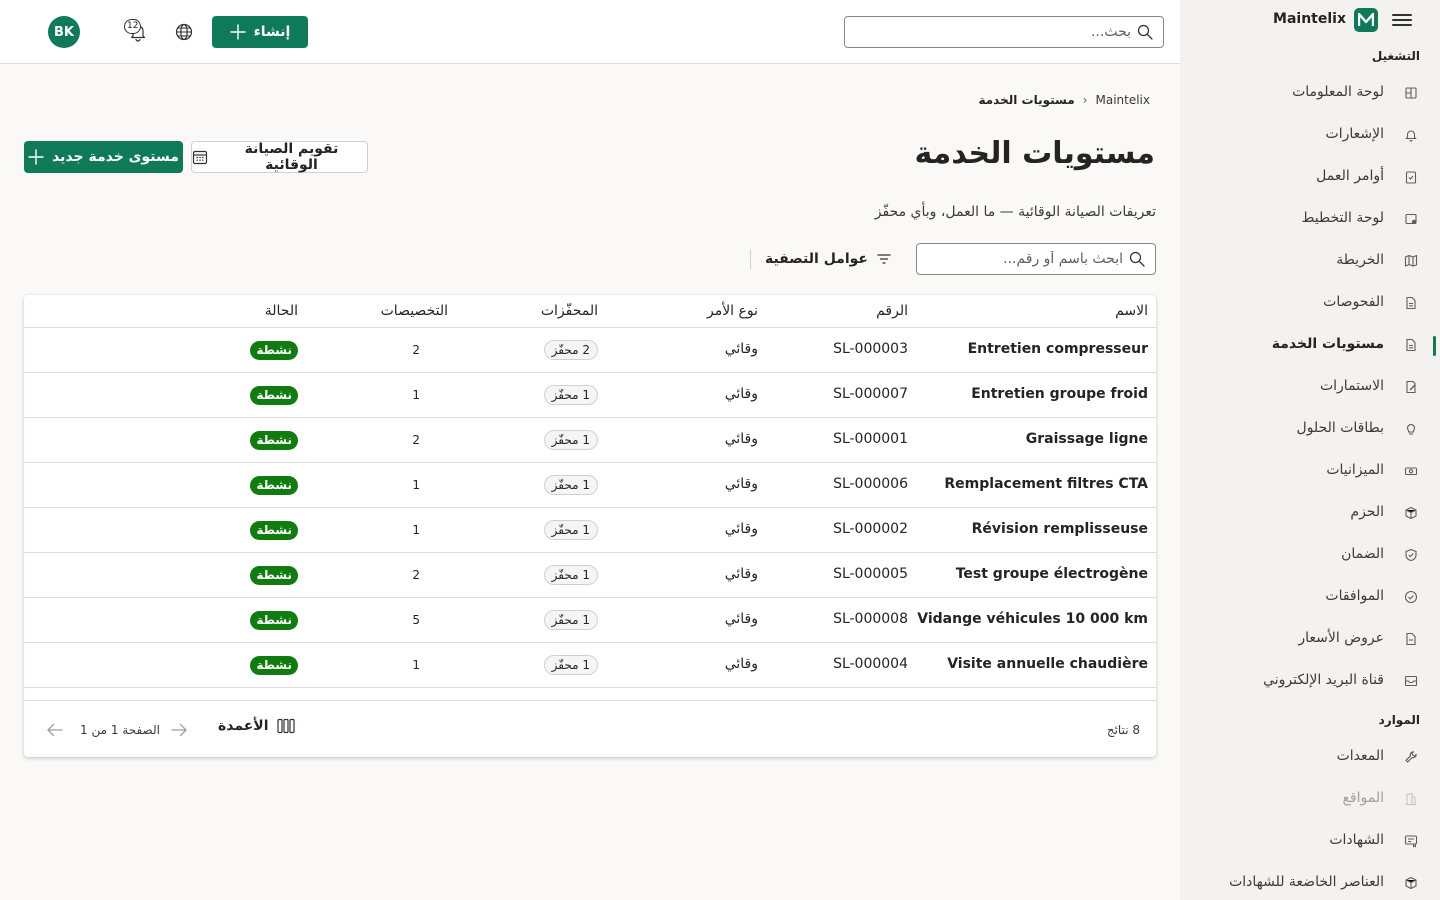 This screenshot has width=1440, height=900. Describe the element at coordinates (1310, 178) in the screenshot. I see `sidebar-item-ops-2: أوامر العمل` at that location.